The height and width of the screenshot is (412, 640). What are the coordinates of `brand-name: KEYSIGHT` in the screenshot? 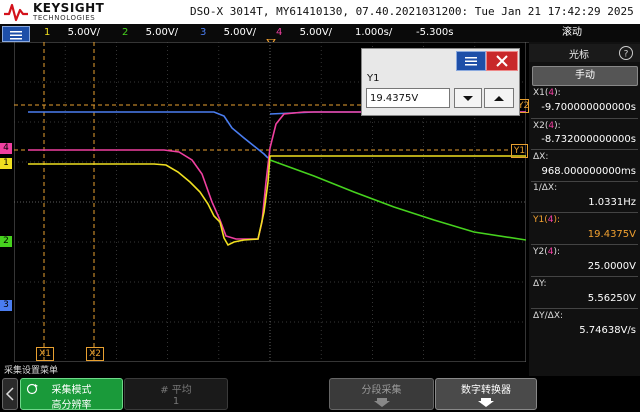 It's located at (69, 8).